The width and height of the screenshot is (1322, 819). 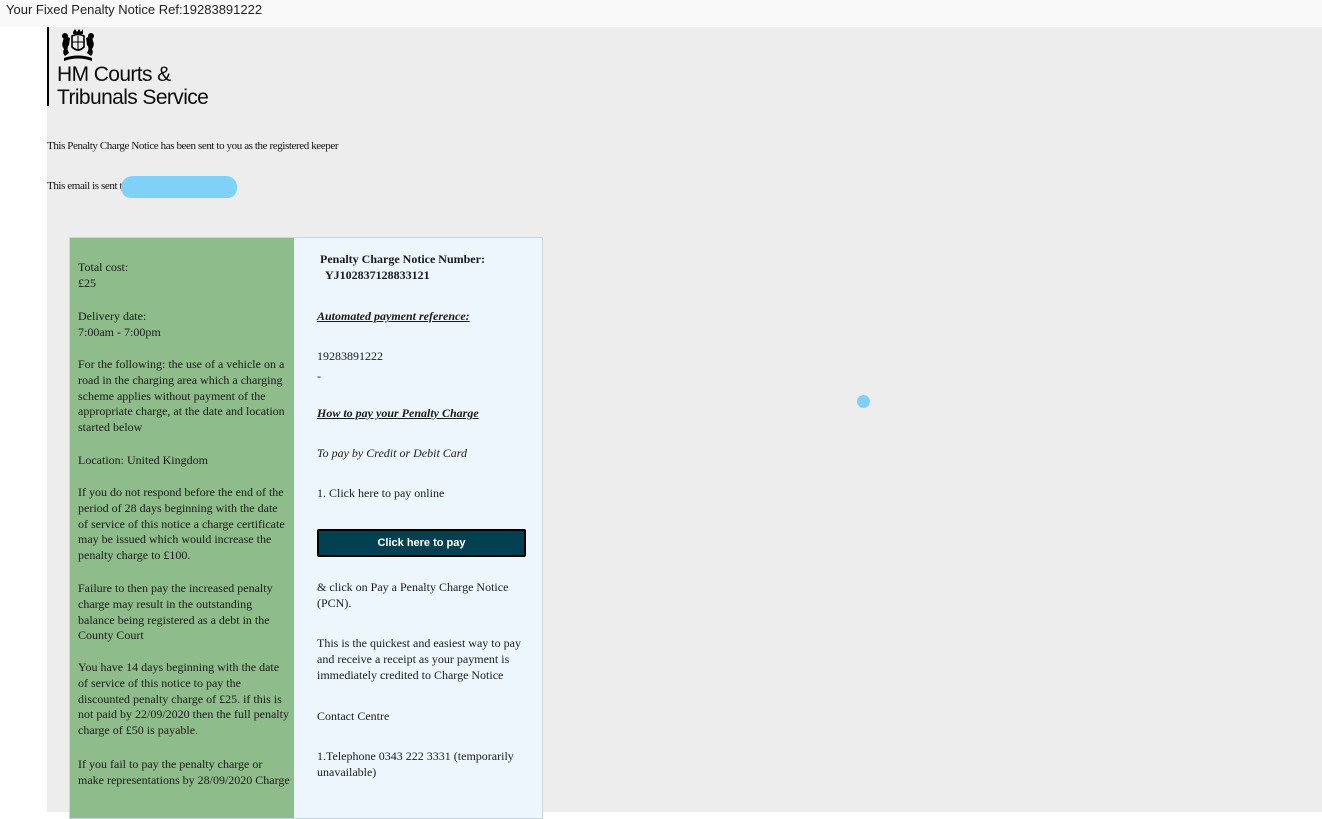 What do you see at coordinates (377, 275) in the screenshot?
I see `pcn-number: YJ102837128833121` at bounding box center [377, 275].